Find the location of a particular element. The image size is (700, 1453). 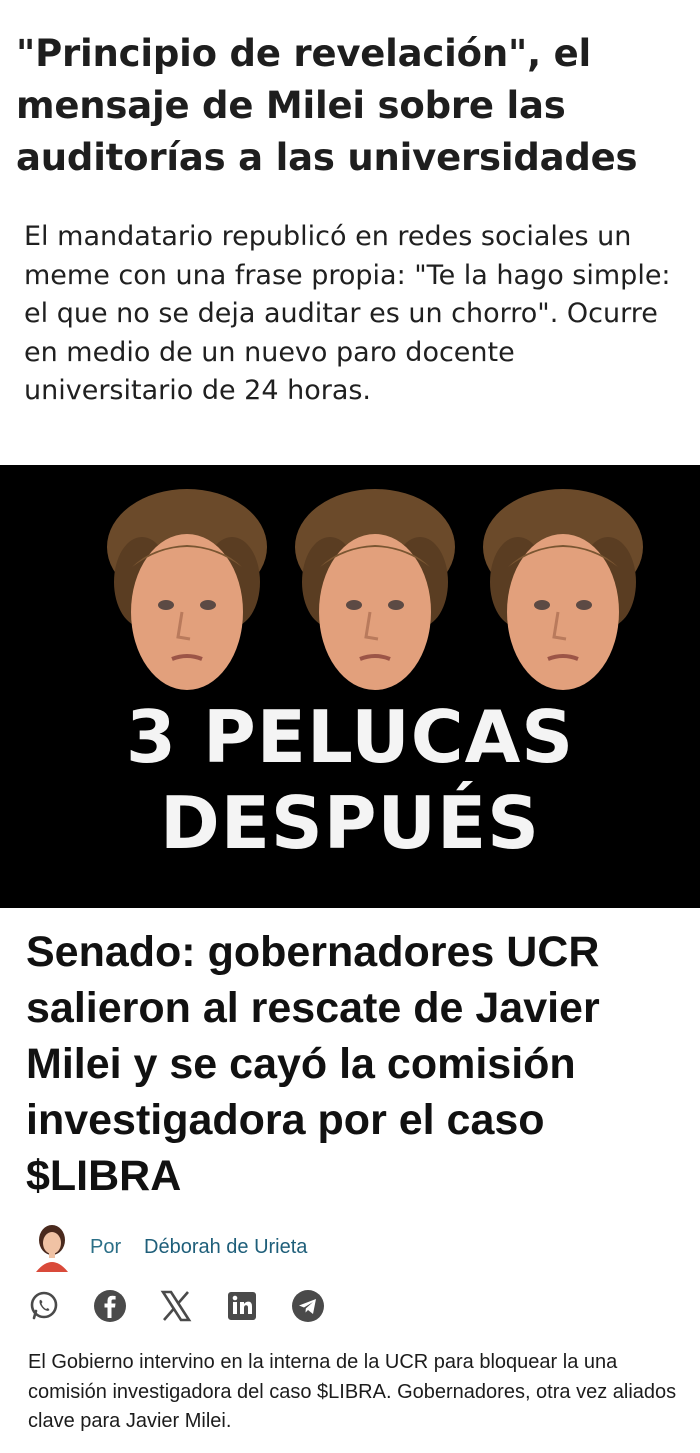

author-link: Déborah de Urieta is located at coordinates (225, 1247).